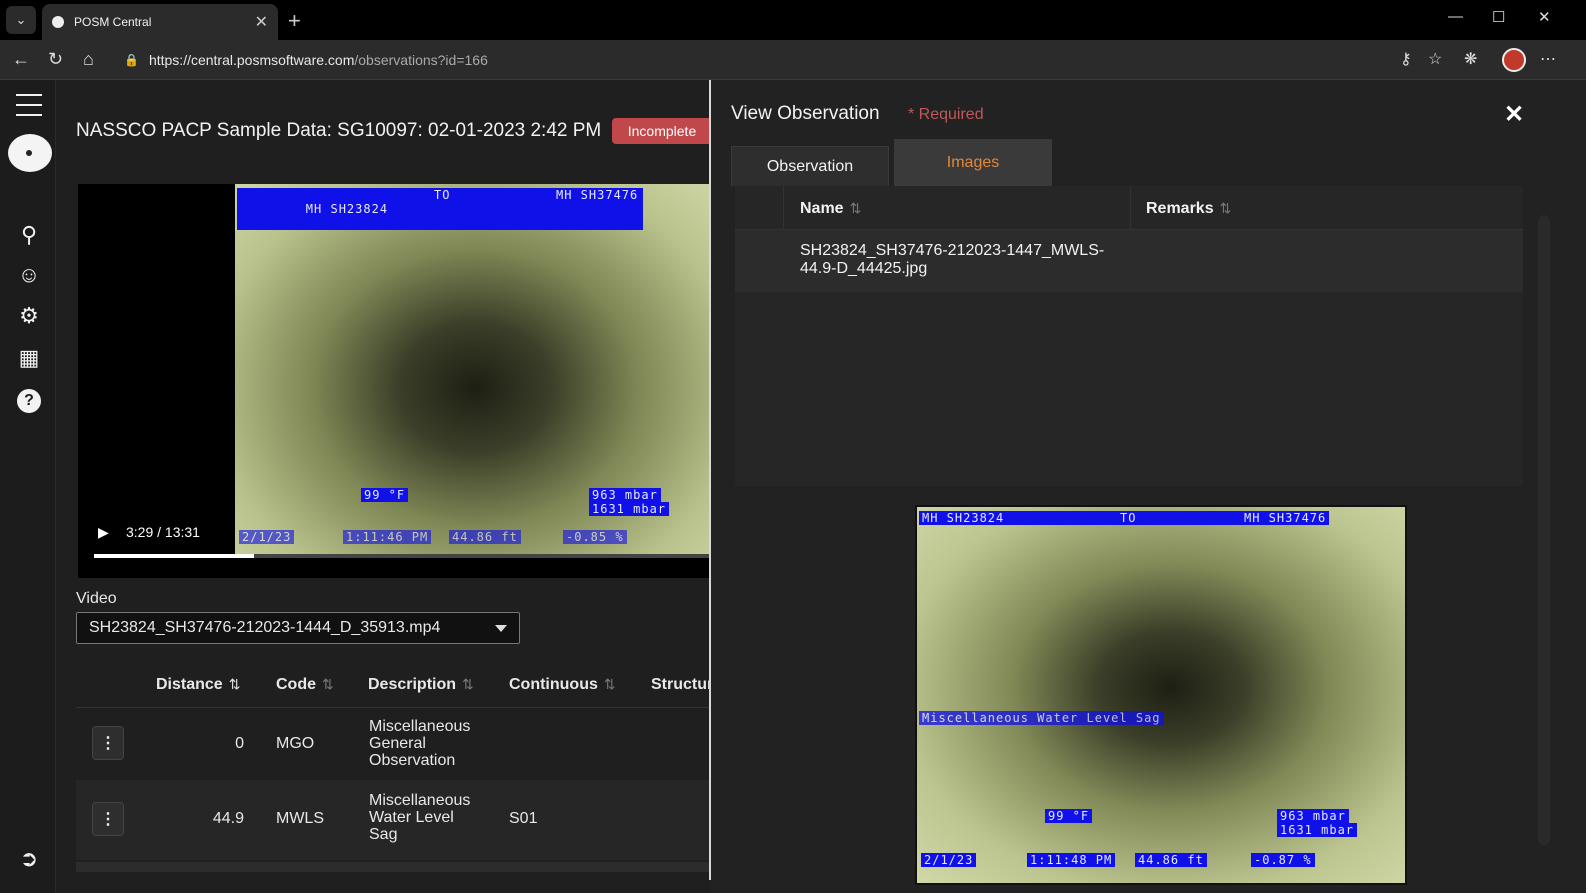 Image resolution: width=1586 pixels, height=893 pixels. Describe the element at coordinates (189, 684) in the screenshot. I see `col-distance-label: Distance` at that location.